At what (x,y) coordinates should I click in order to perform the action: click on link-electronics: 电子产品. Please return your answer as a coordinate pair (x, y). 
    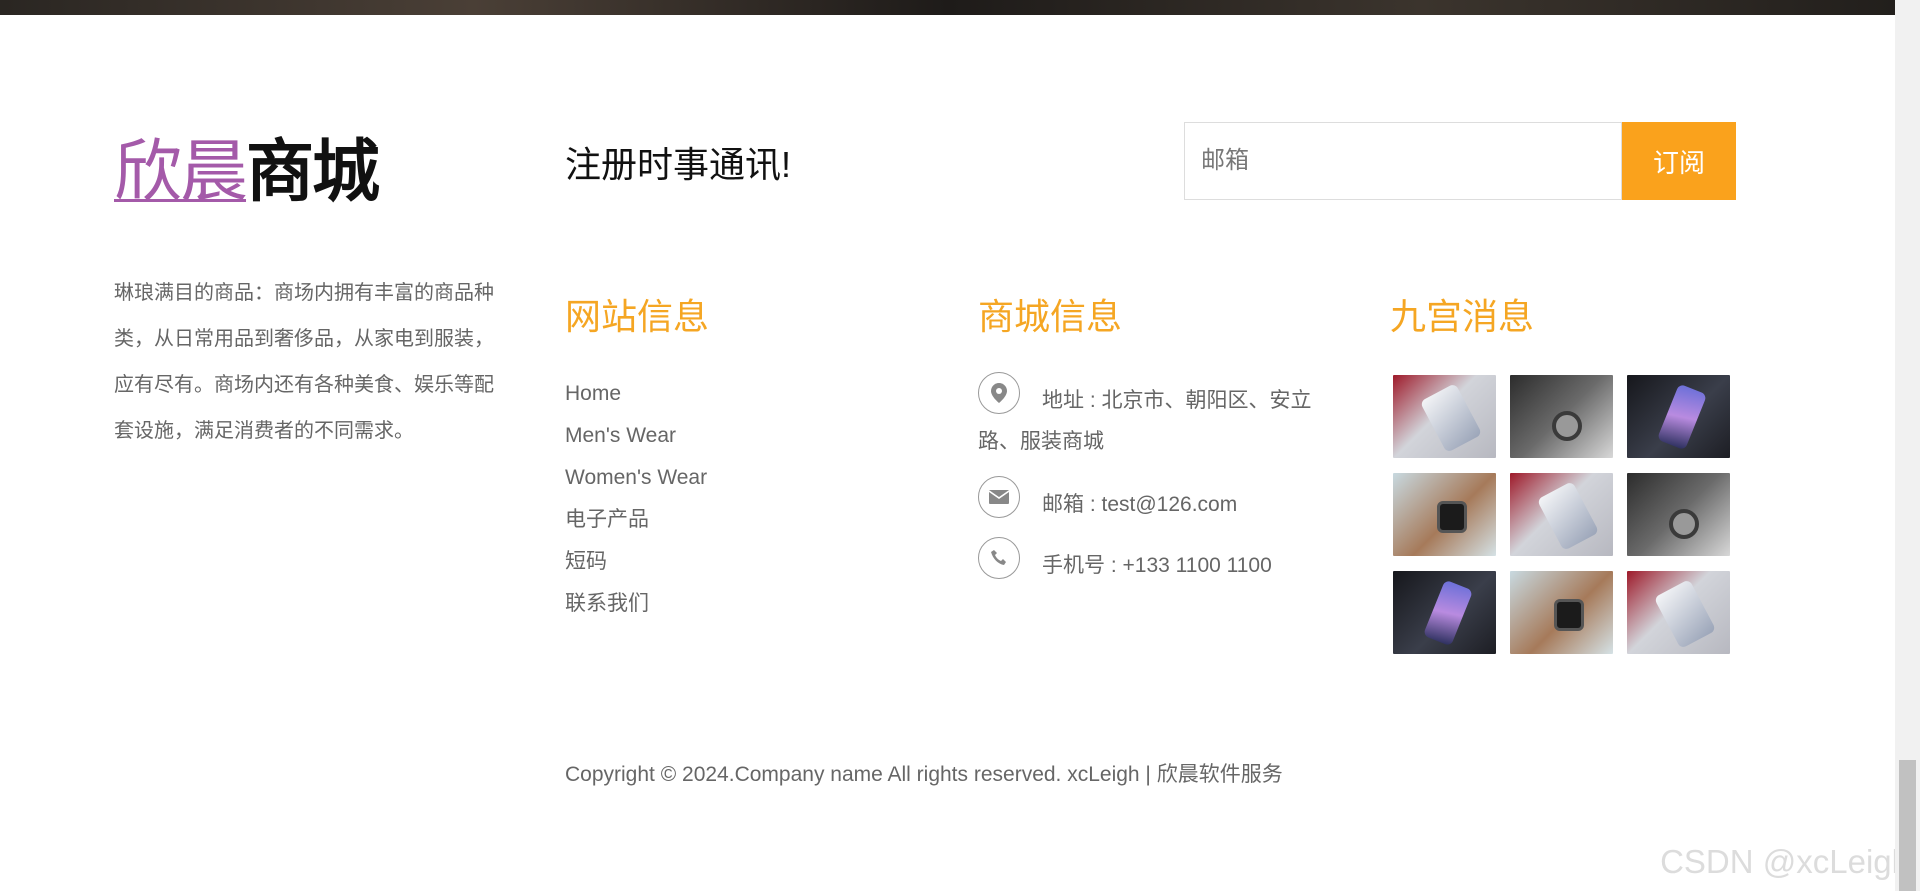
    Looking at the image, I should click on (636, 522).